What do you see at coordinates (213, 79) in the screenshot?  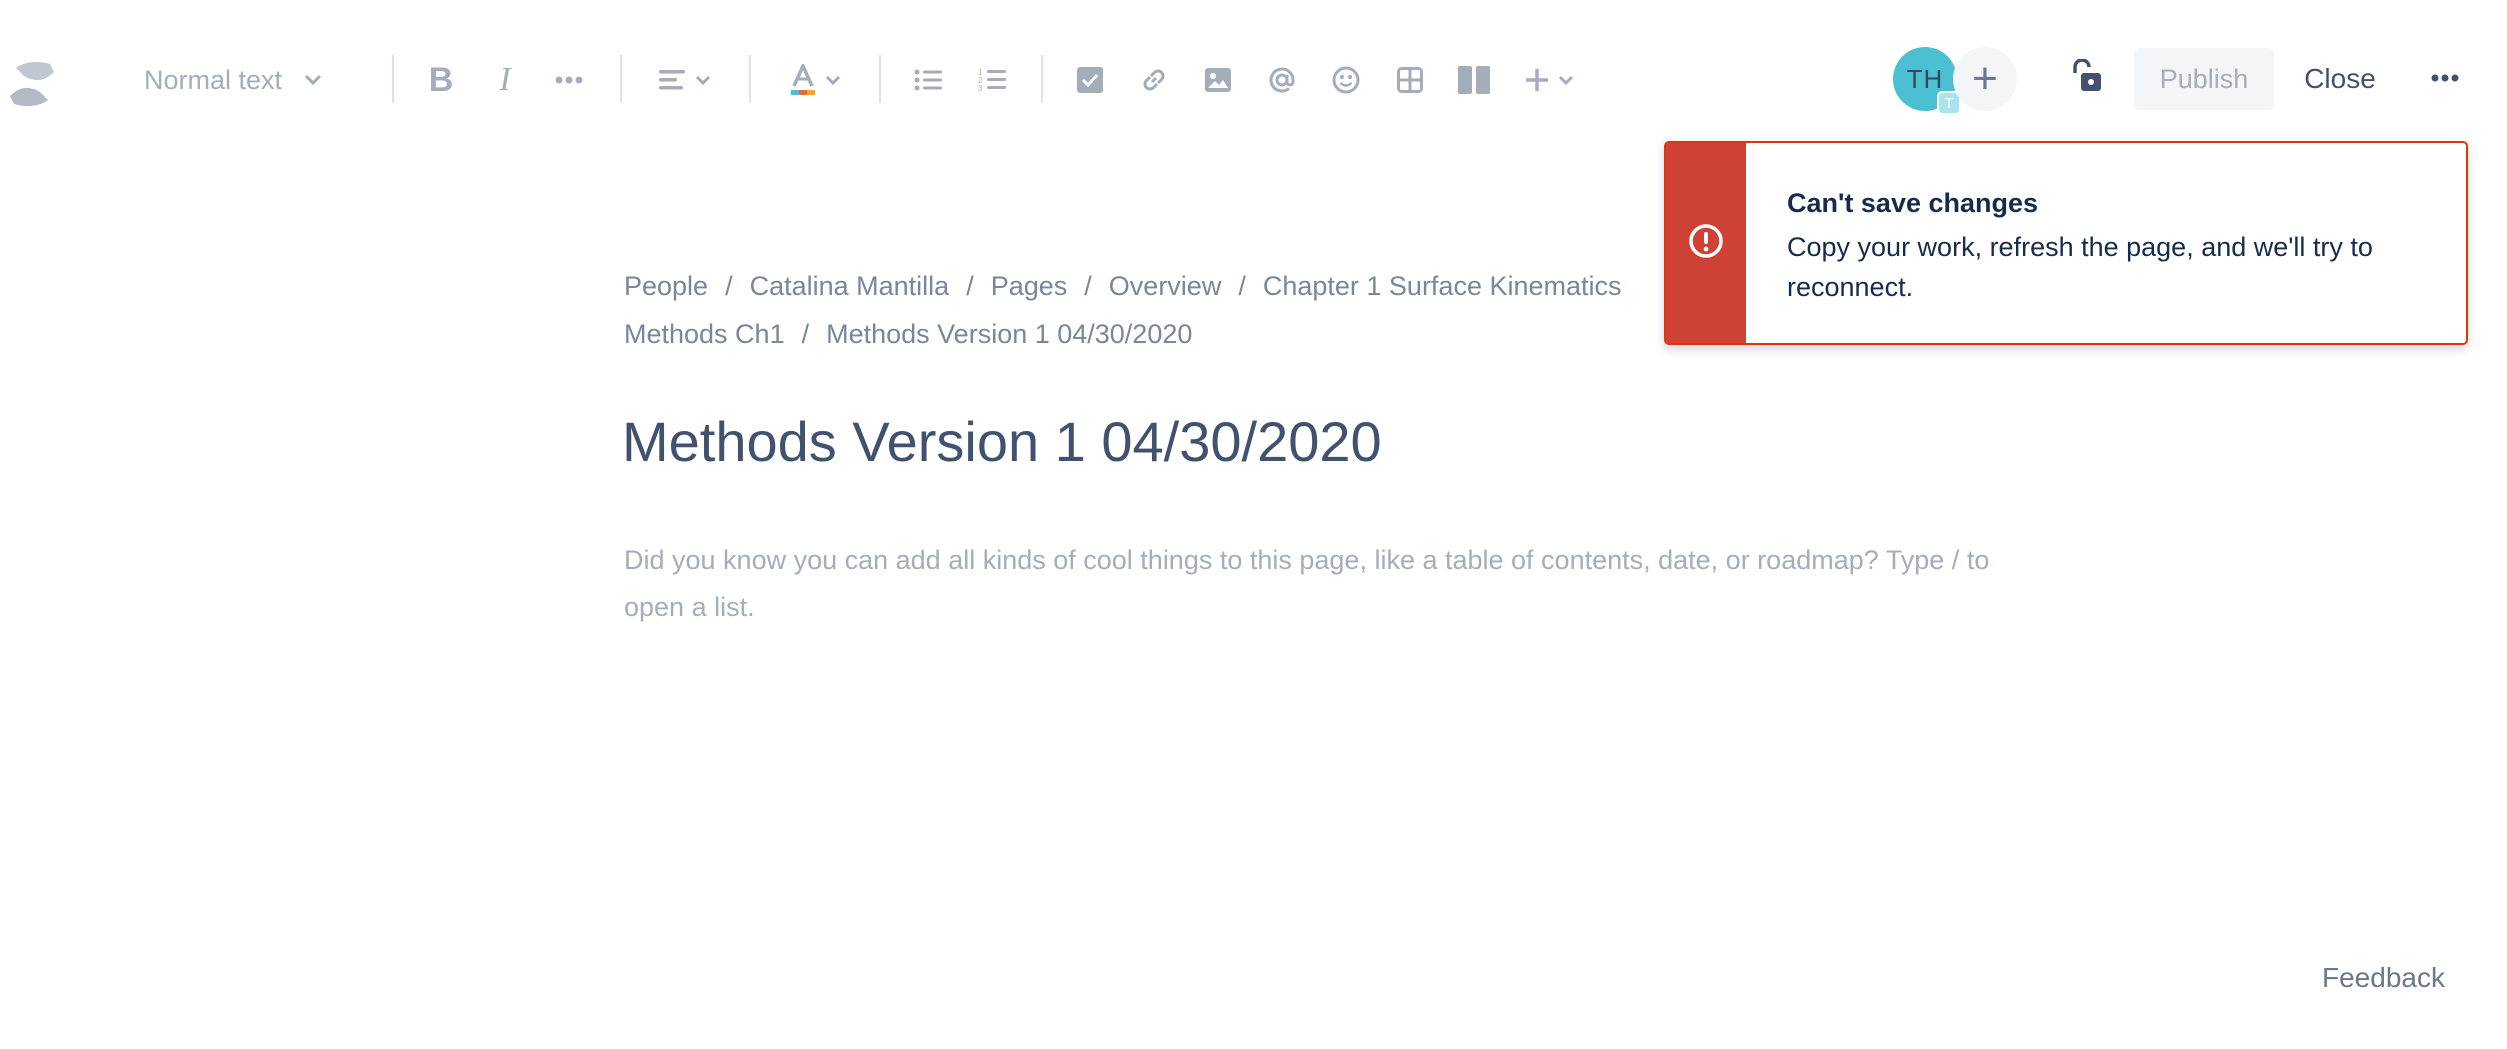 I see `text-style-value: Normal text` at bounding box center [213, 79].